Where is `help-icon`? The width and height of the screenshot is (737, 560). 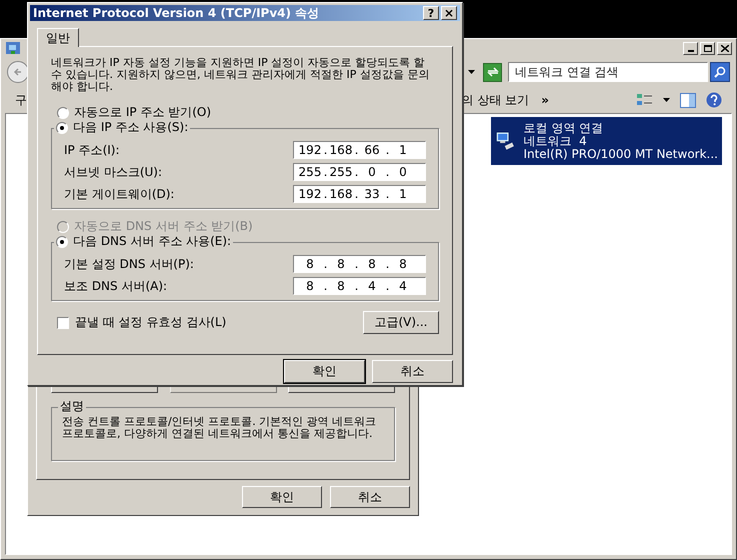 help-icon is located at coordinates (714, 100).